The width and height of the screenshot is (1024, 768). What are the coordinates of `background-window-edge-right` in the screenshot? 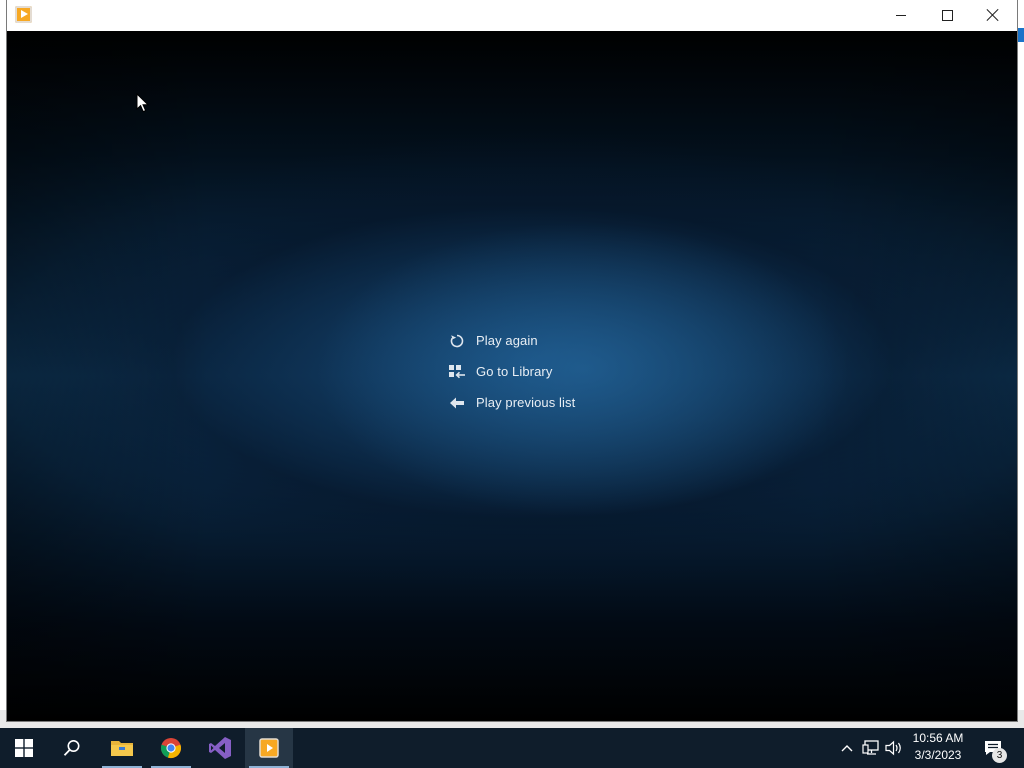 It's located at (1020, 364).